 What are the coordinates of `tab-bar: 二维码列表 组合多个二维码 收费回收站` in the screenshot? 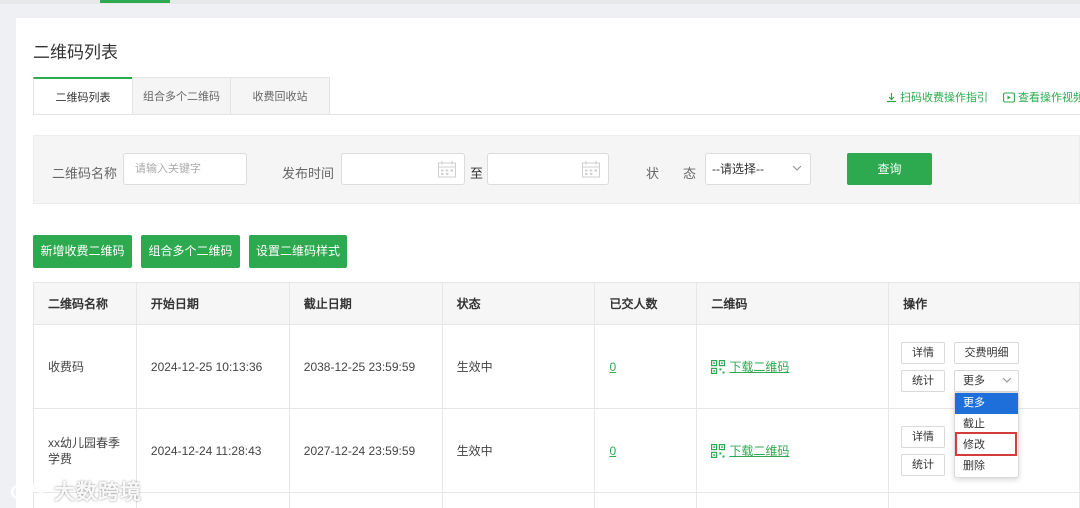 It's located at (181, 96).